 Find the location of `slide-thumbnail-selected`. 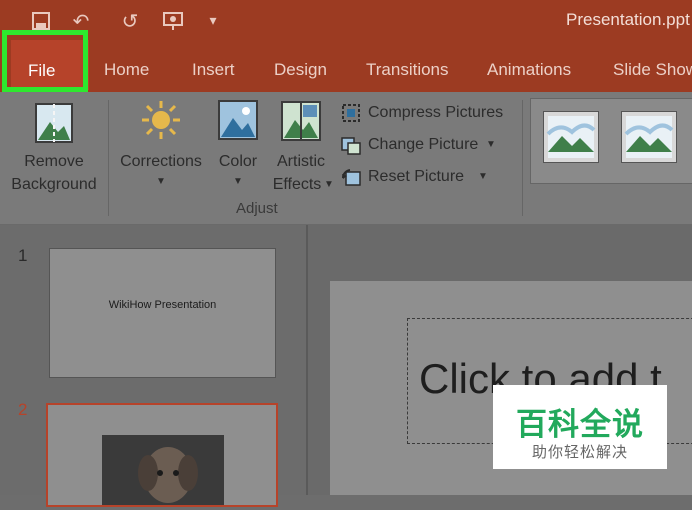

slide-thumbnail-selected is located at coordinates (162, 455).